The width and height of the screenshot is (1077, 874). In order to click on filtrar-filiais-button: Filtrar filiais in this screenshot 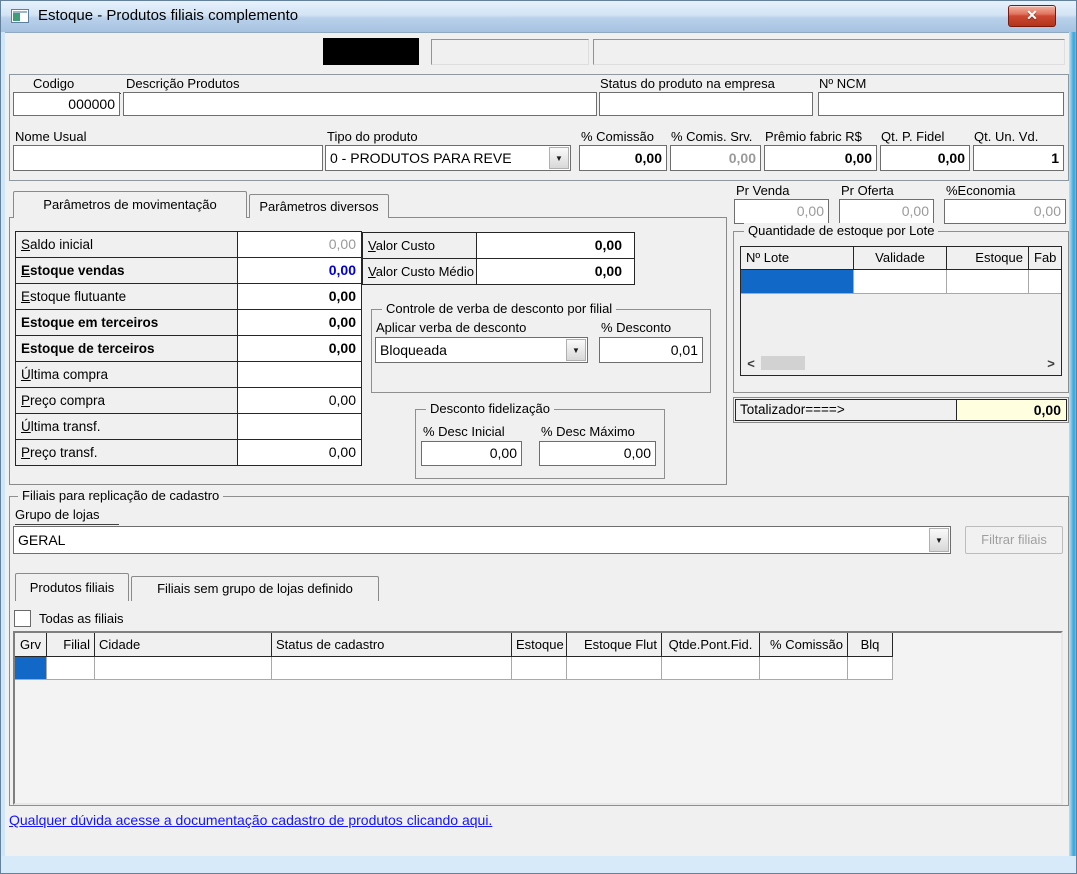, I will do `click(1014, 540)`.